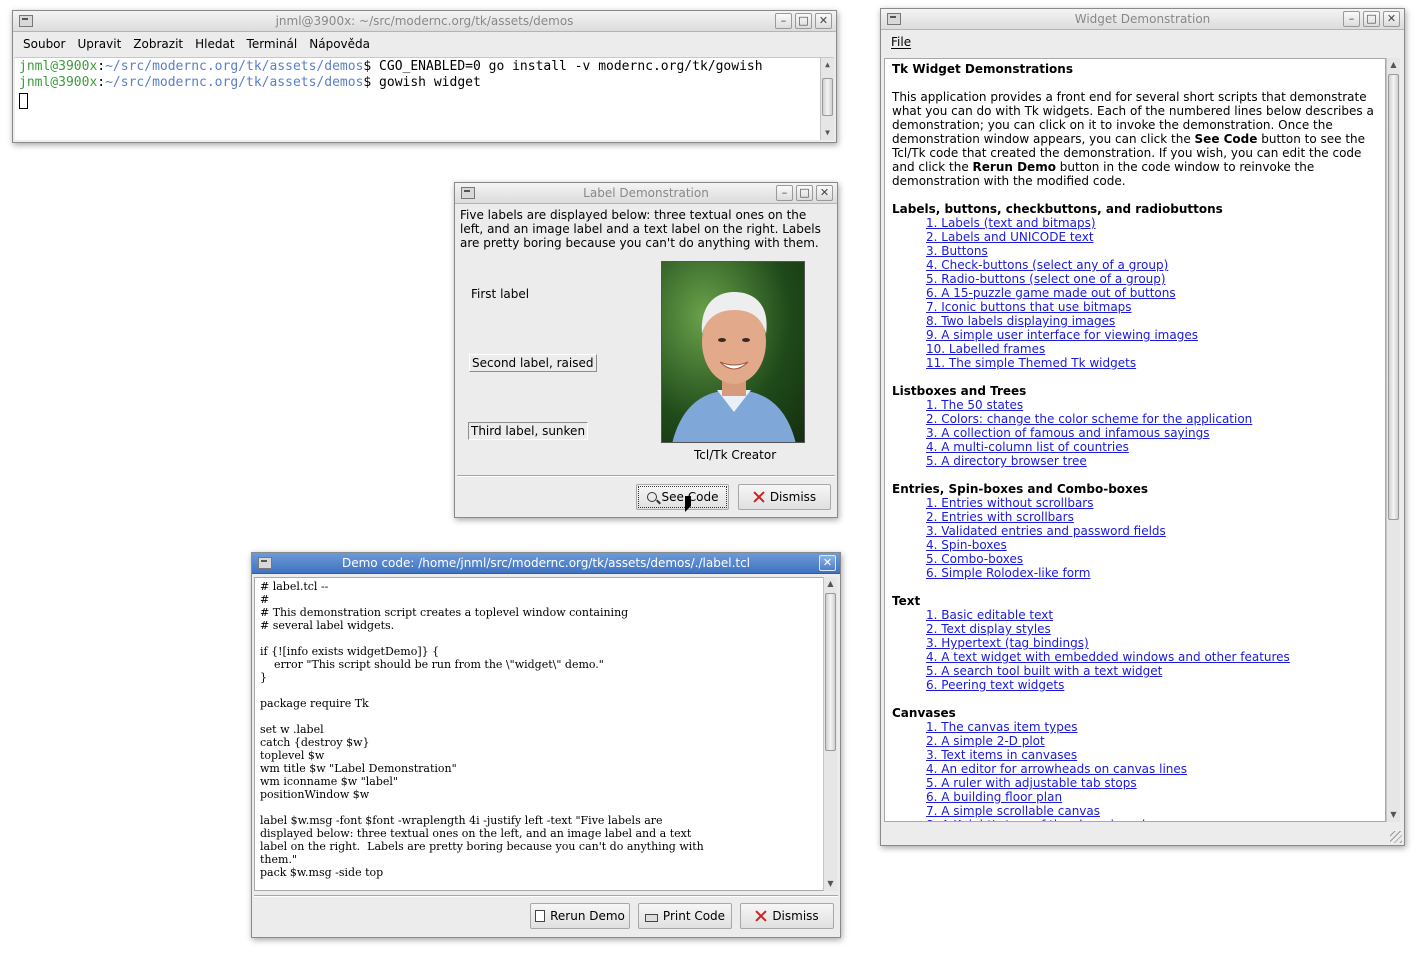 The width and height of the screenshot is (1420, 963). Describe the element at coordinates (1152, 811) in the screenshot. I see `demo-link: 7. A simple scrollable canvas` at that location.